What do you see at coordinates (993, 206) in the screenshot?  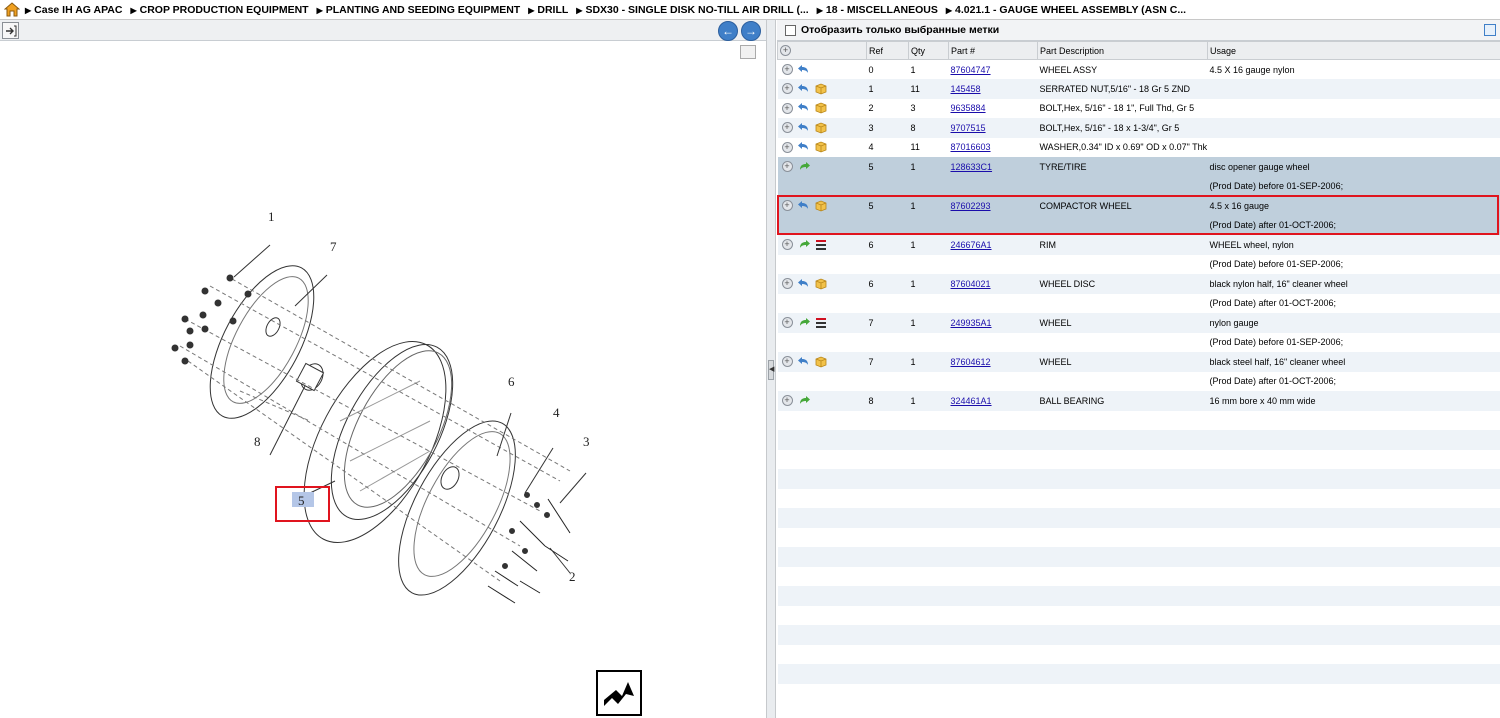 I see `cell-part-number: 87602293` at bounding box center [993, 206].